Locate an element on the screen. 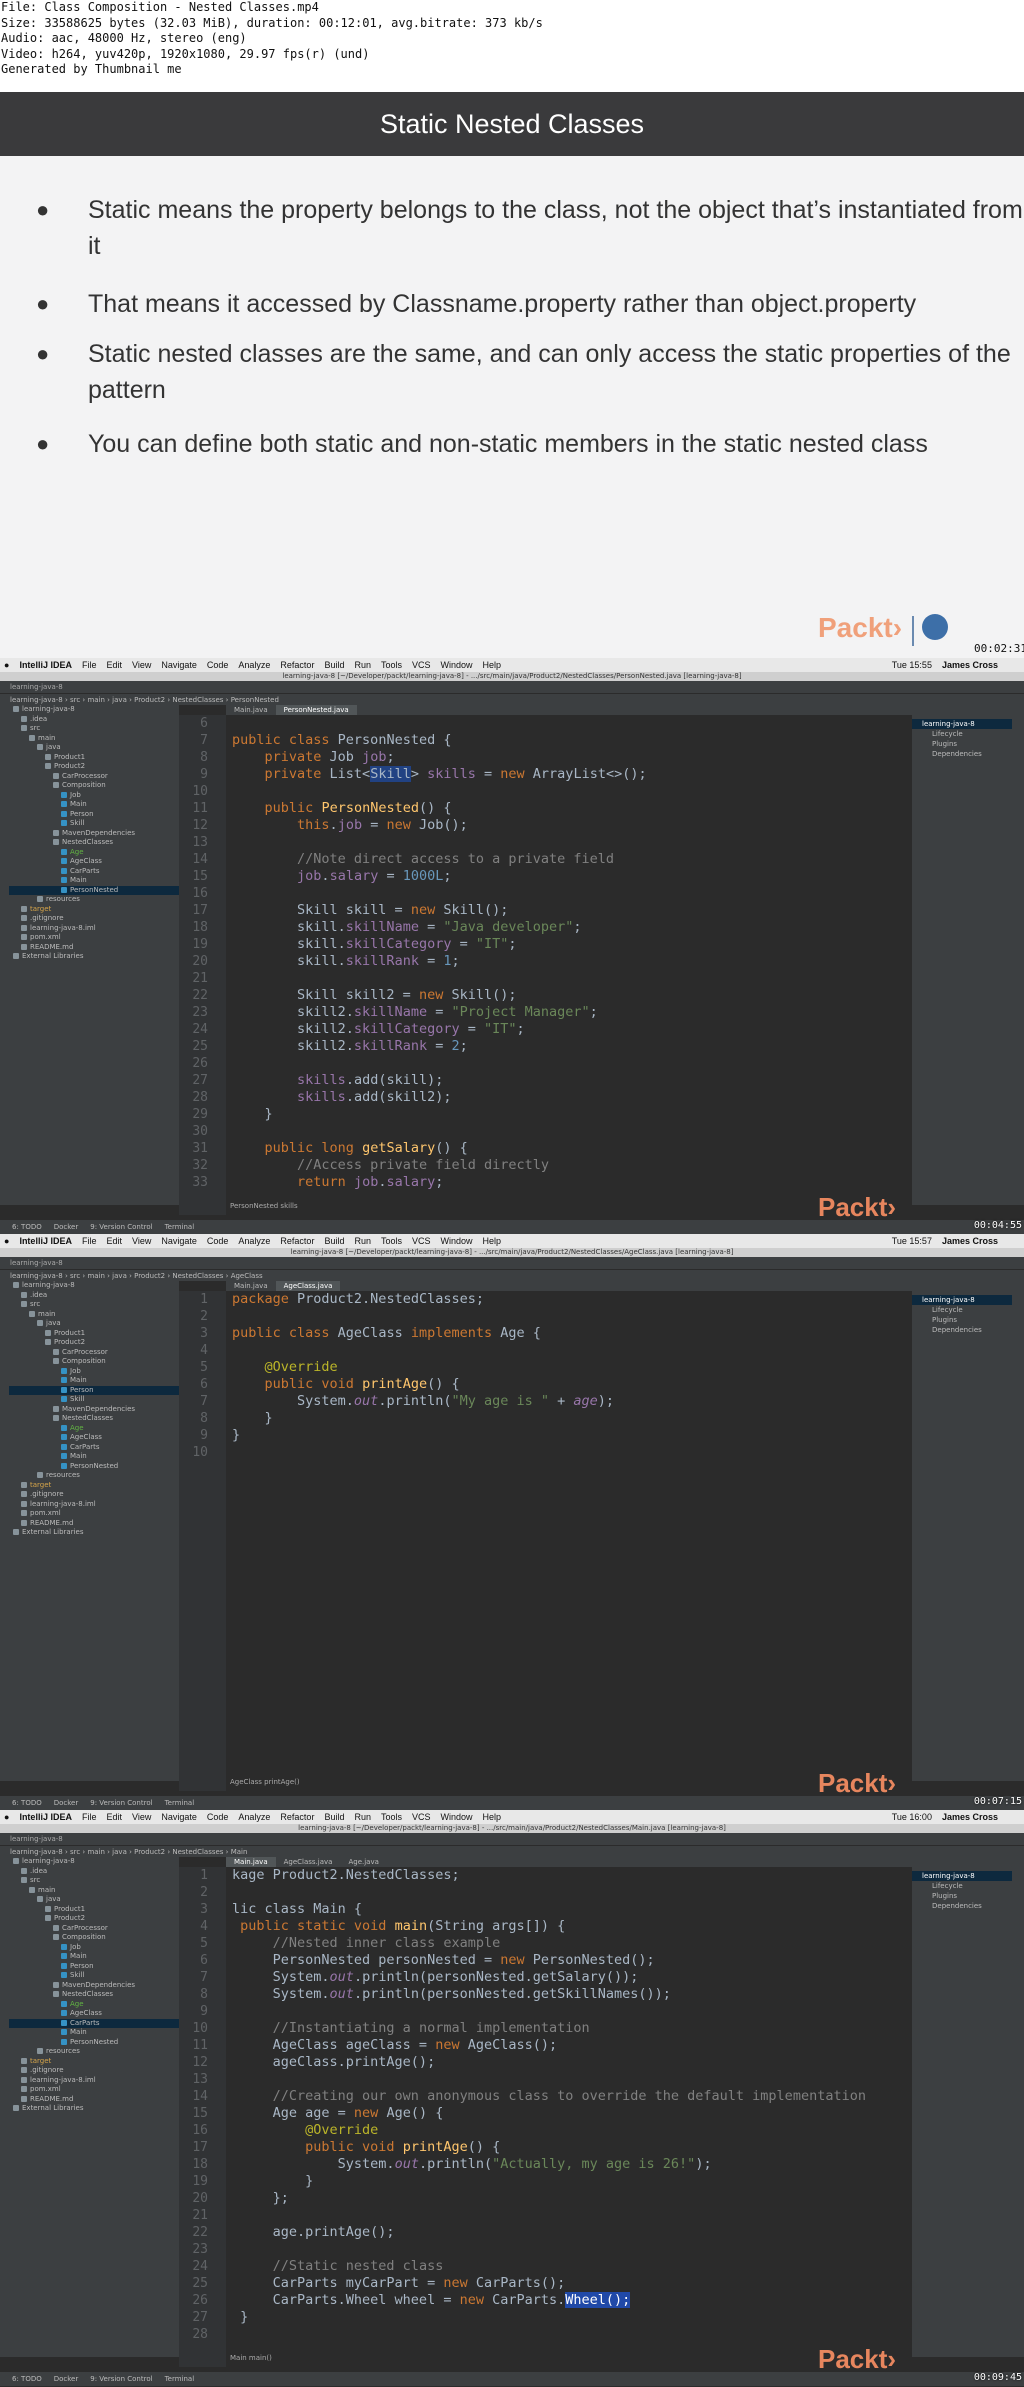 This screenshot has height=2387, width=1024. tree-item: AgeClass is located at coordinates (94, 2014).